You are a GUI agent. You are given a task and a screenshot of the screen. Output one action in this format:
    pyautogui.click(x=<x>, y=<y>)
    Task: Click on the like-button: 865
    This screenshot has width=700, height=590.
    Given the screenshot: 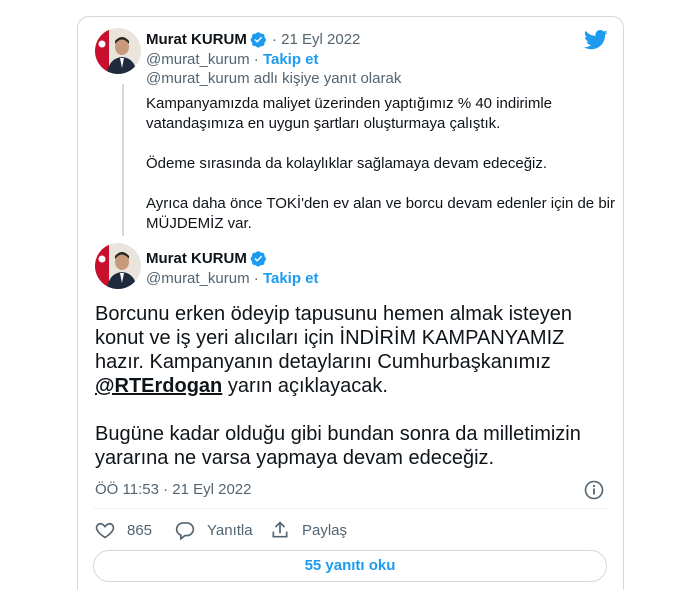 What is the action you would take?
    pyautogui.click(x=123, y=530)
    